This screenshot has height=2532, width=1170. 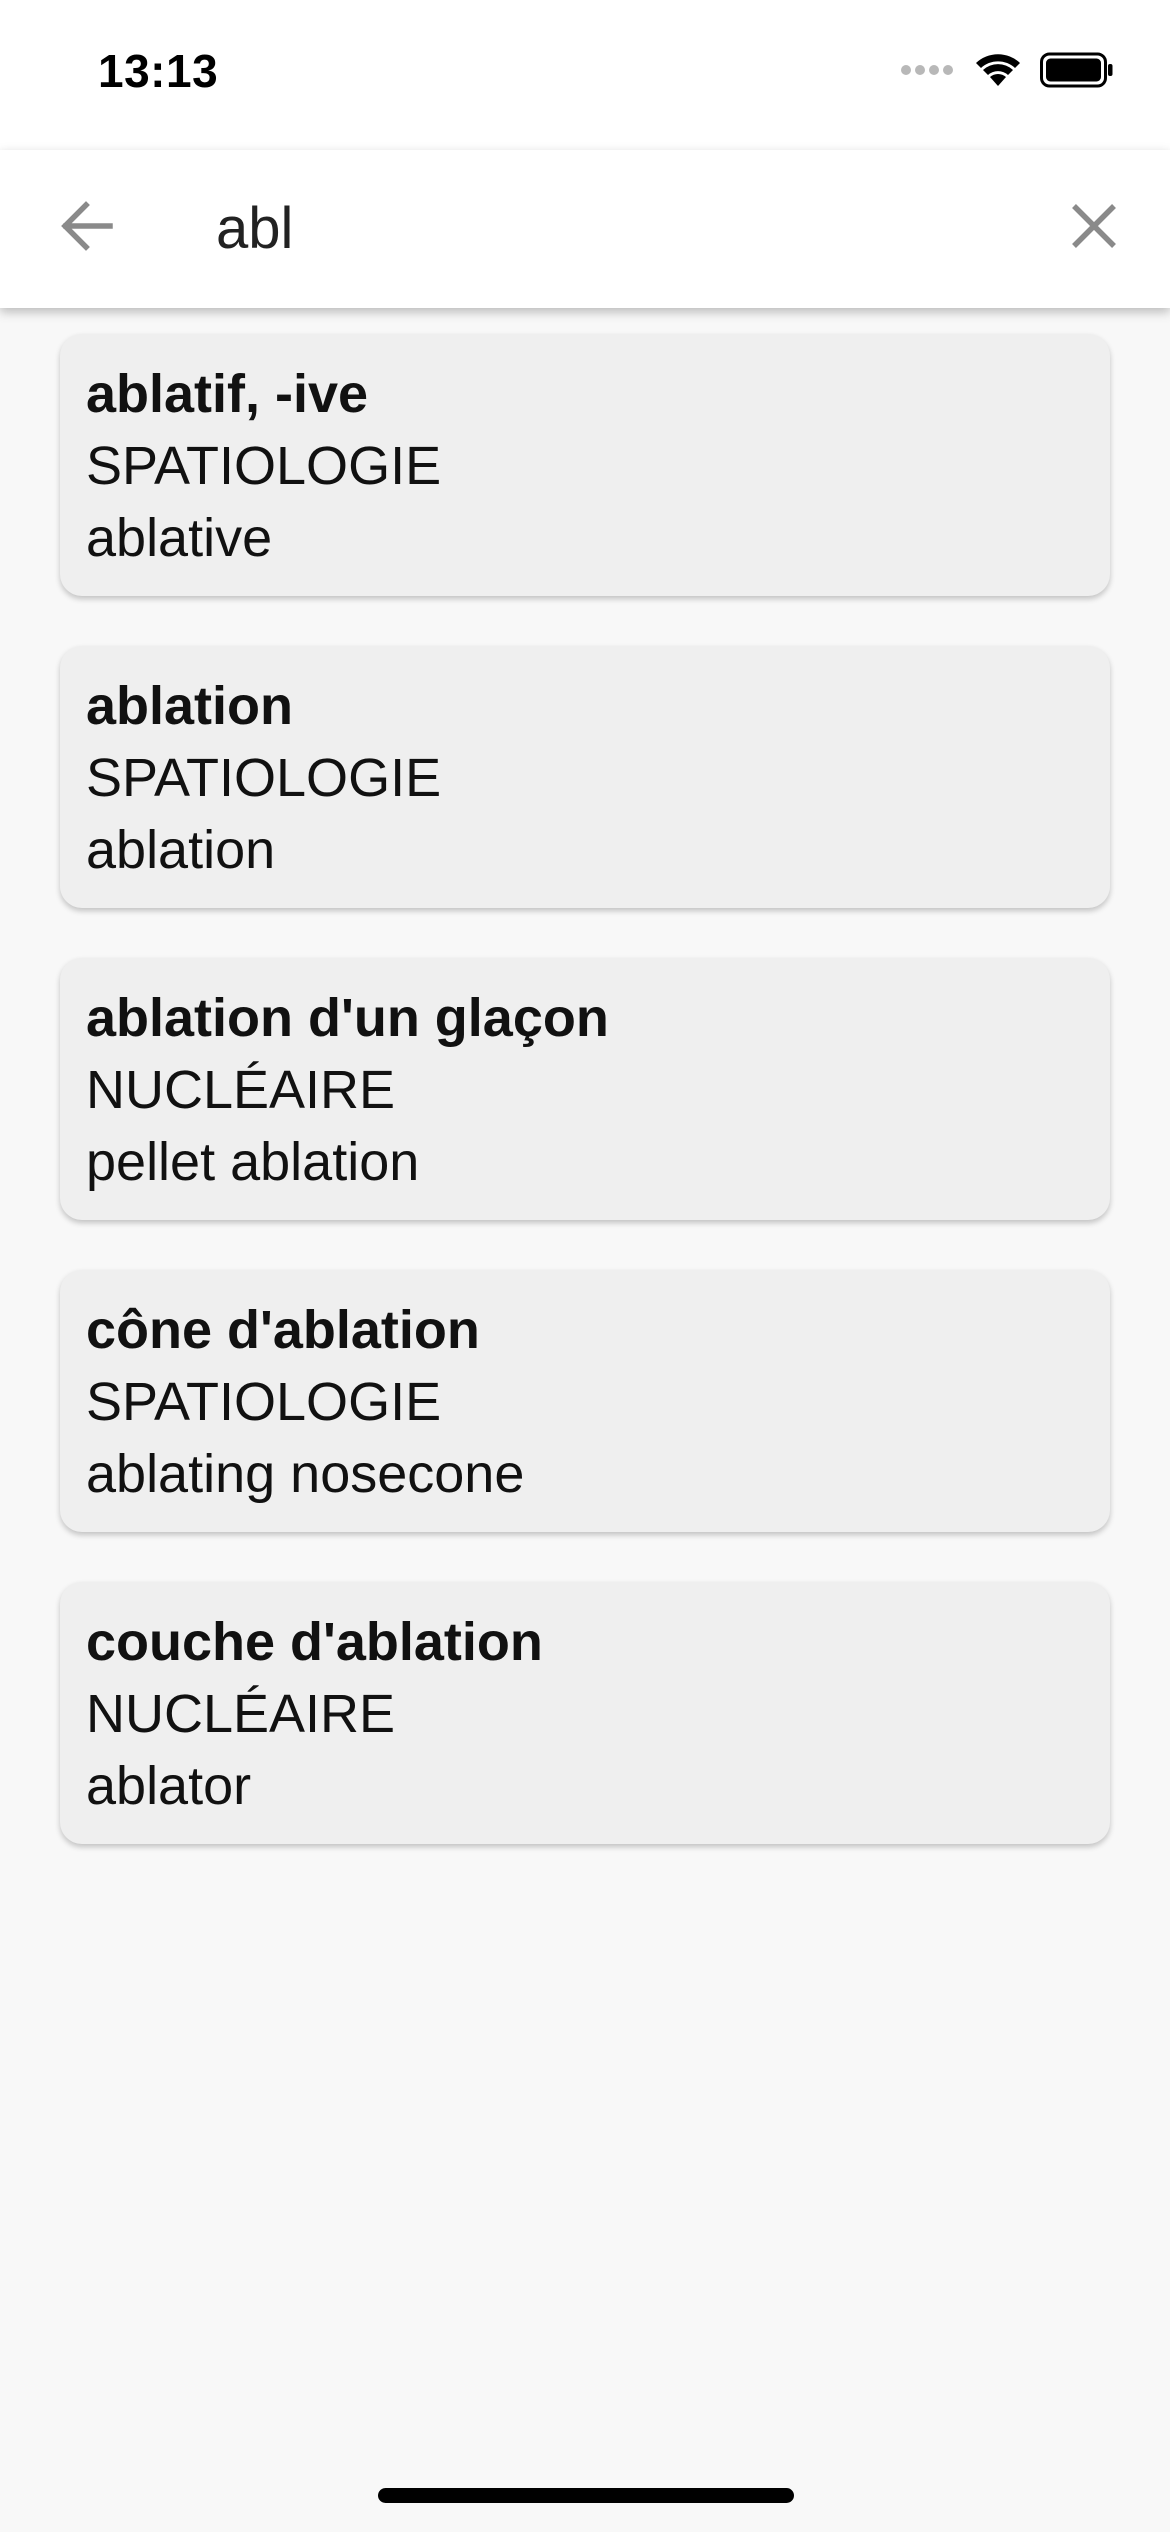 What do you see at coordinates (347, 1018) in the screenshot?
I see `result-term: ablation d'un glaçon` at bounding box center [347, 1018].